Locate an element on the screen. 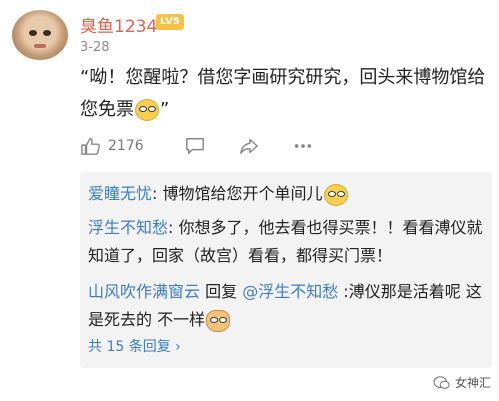 The height and width of the screenshot is (401, 499). comment-icon is located at coordinates (195, 146).